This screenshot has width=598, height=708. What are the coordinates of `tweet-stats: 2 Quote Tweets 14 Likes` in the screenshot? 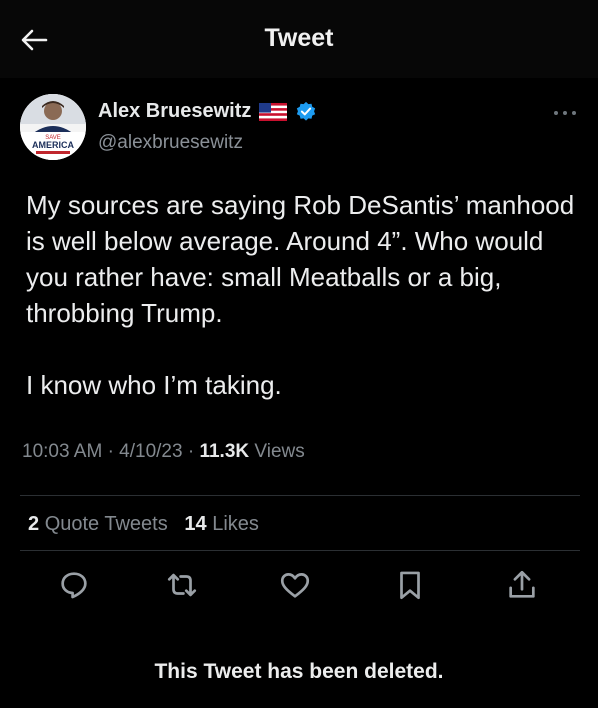 It's located at (143, 524).